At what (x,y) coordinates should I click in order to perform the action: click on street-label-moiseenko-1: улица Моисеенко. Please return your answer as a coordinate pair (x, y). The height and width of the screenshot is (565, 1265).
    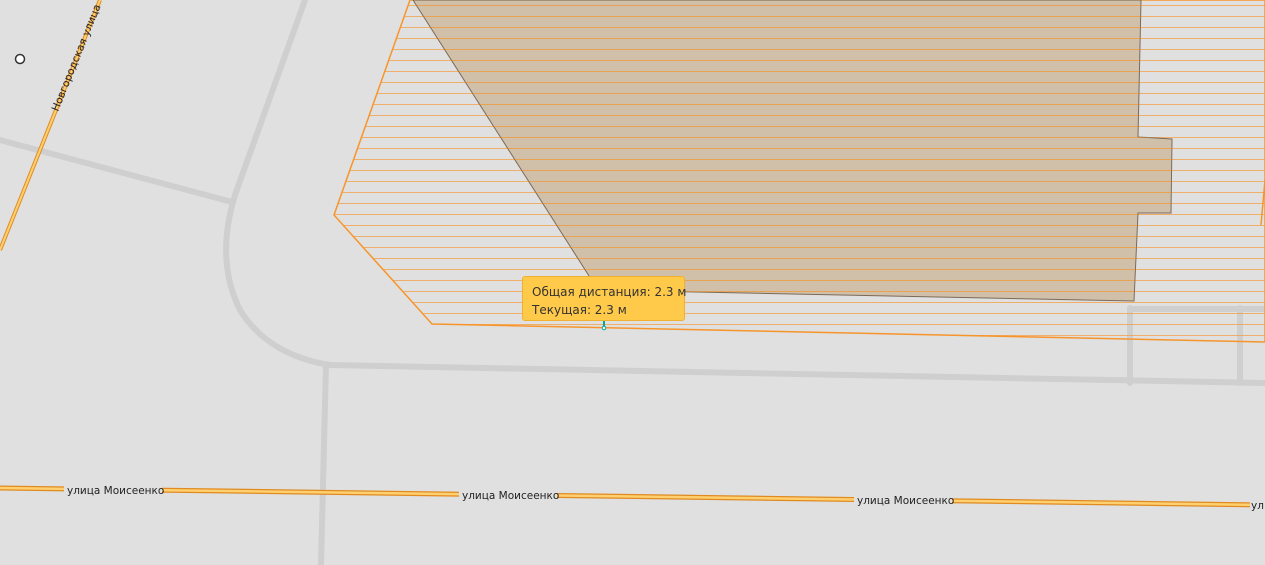
    Looking at the image, I should click on (114, 490).